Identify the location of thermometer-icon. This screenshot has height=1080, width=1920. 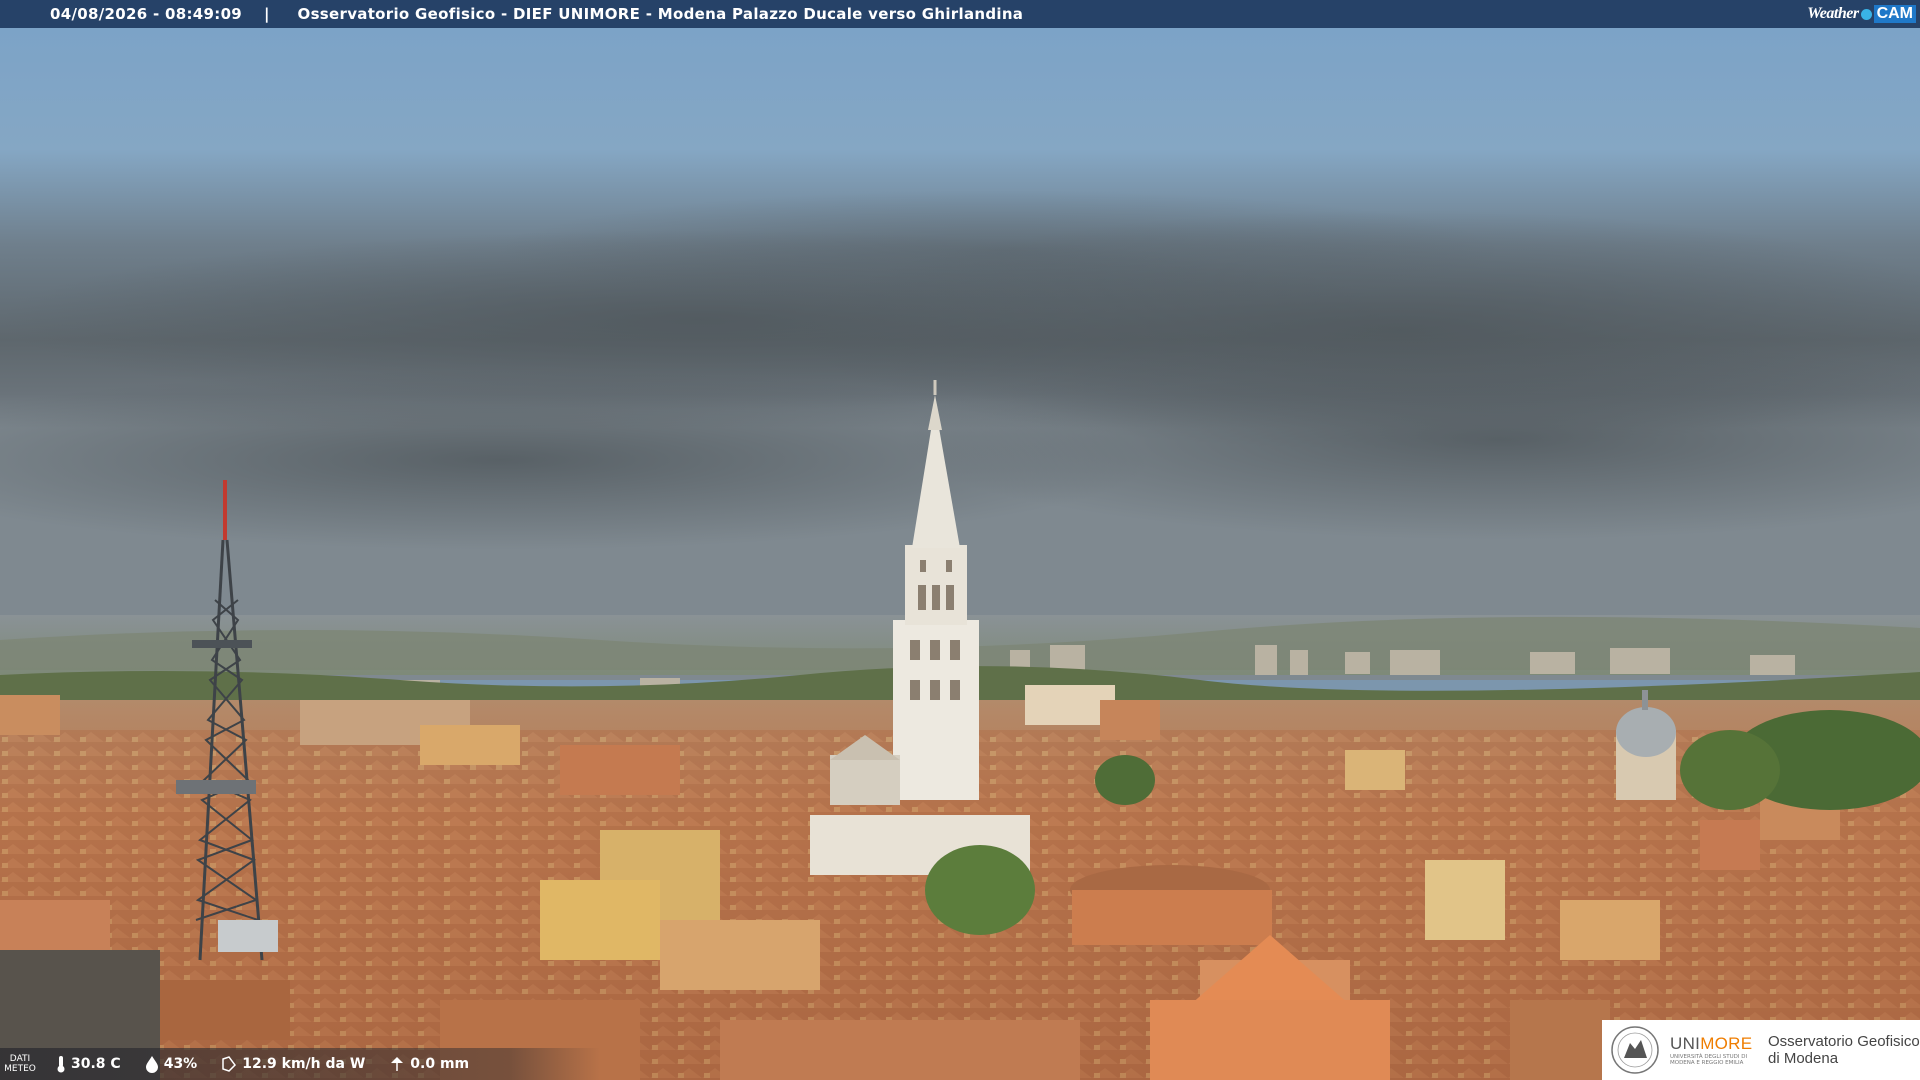
(61, 1064).